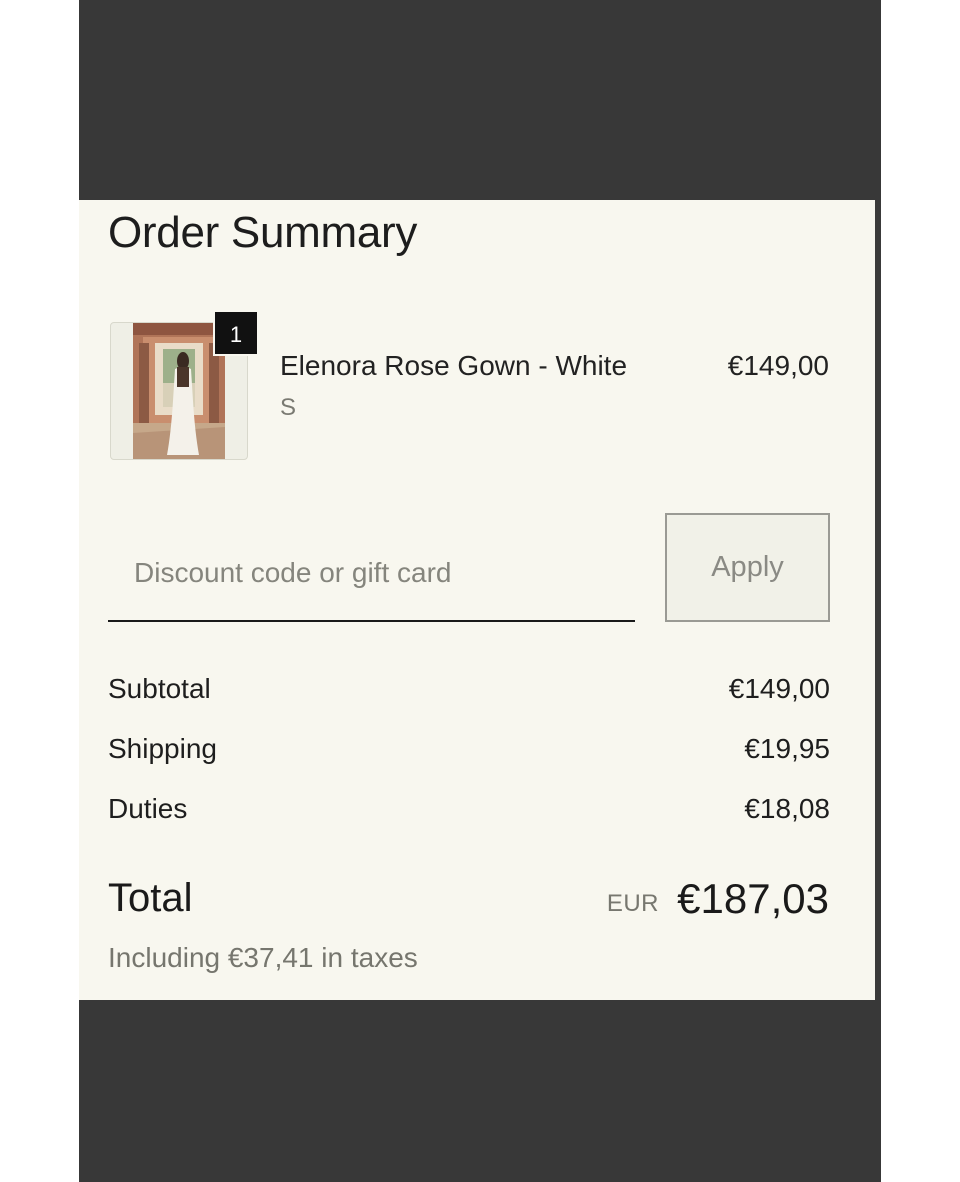 The width and height of the screenshot is (960, 1182). Describe the element at coordinates (236, 333) in the screenshot. I see `quantity-badge: 1` at that location.